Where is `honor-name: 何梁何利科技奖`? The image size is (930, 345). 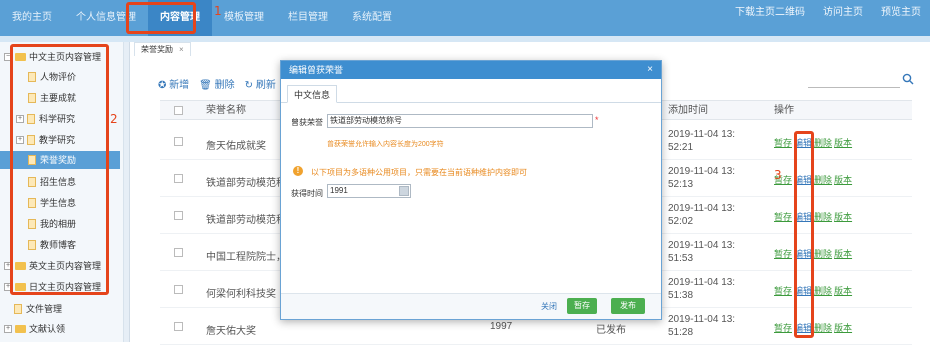 honor-name: 何梁何利科技奖 is located at coordinates (241, 294).